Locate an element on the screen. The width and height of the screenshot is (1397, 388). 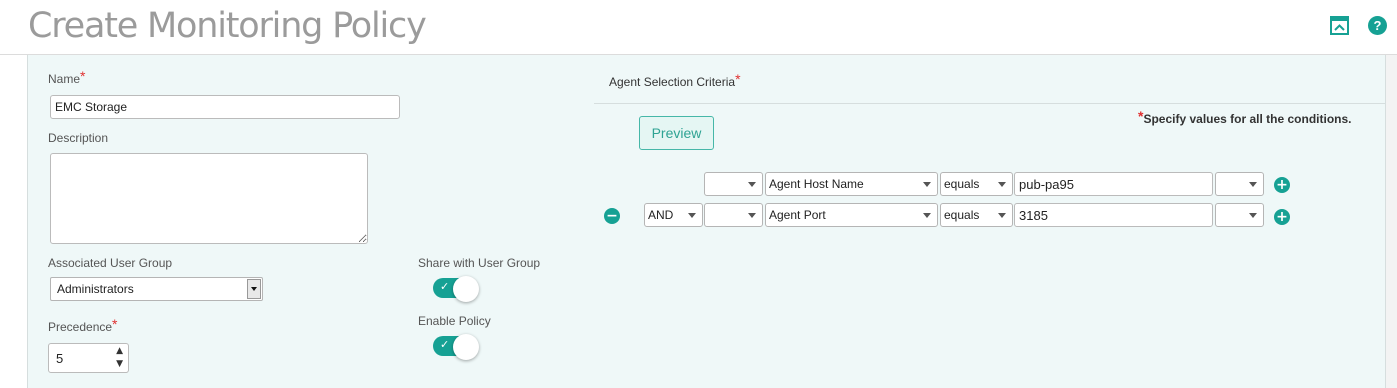
share-toggle: ✓ is located at coordinates (457, 289).